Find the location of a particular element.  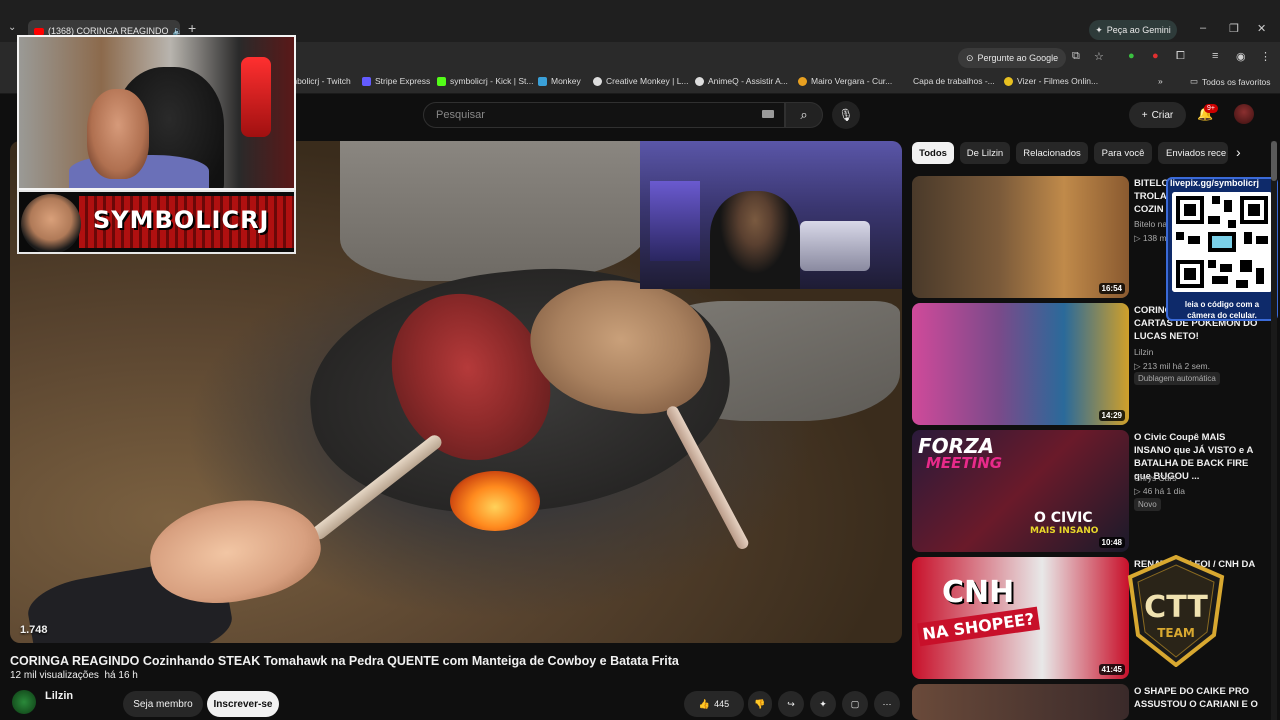

join-button: Seja membro is located at coordinates (163, 704).